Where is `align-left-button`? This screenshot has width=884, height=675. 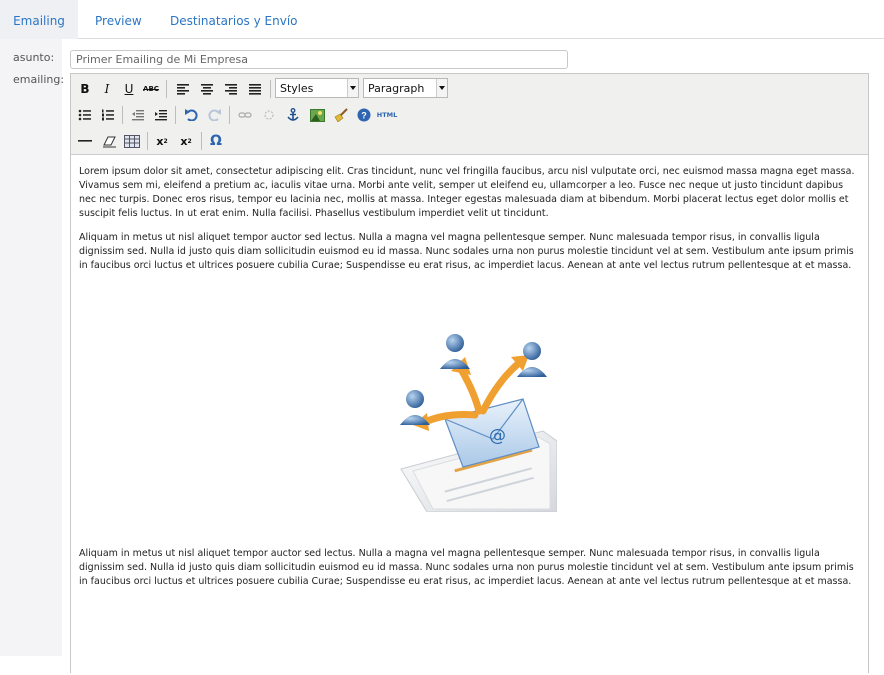
align-left-button is located at coordinates (183, 89).